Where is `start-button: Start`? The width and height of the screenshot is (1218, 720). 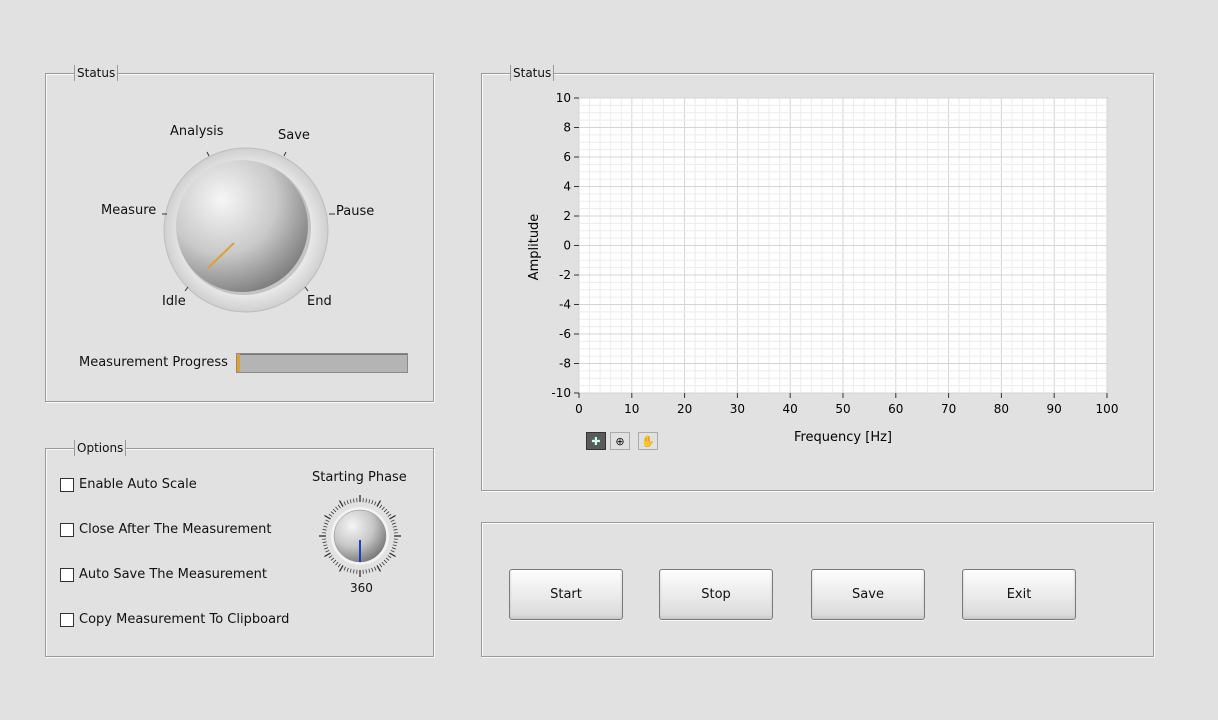 start-button: Start is located at coordinates (566, 594).